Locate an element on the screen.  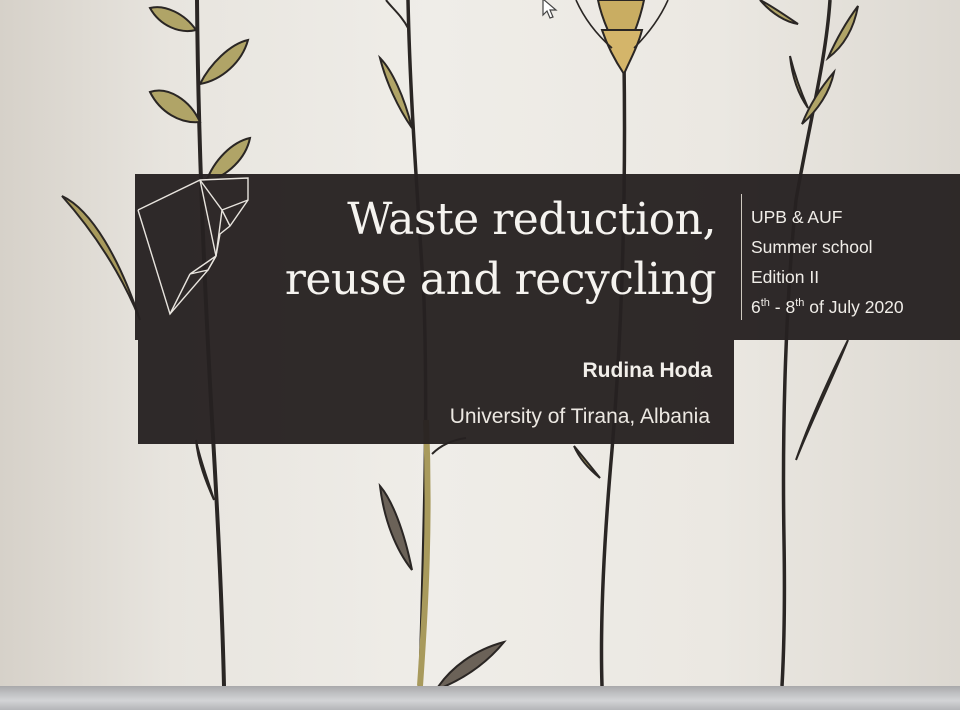
date-separator: - 8 is located at coordinates (782, 307).